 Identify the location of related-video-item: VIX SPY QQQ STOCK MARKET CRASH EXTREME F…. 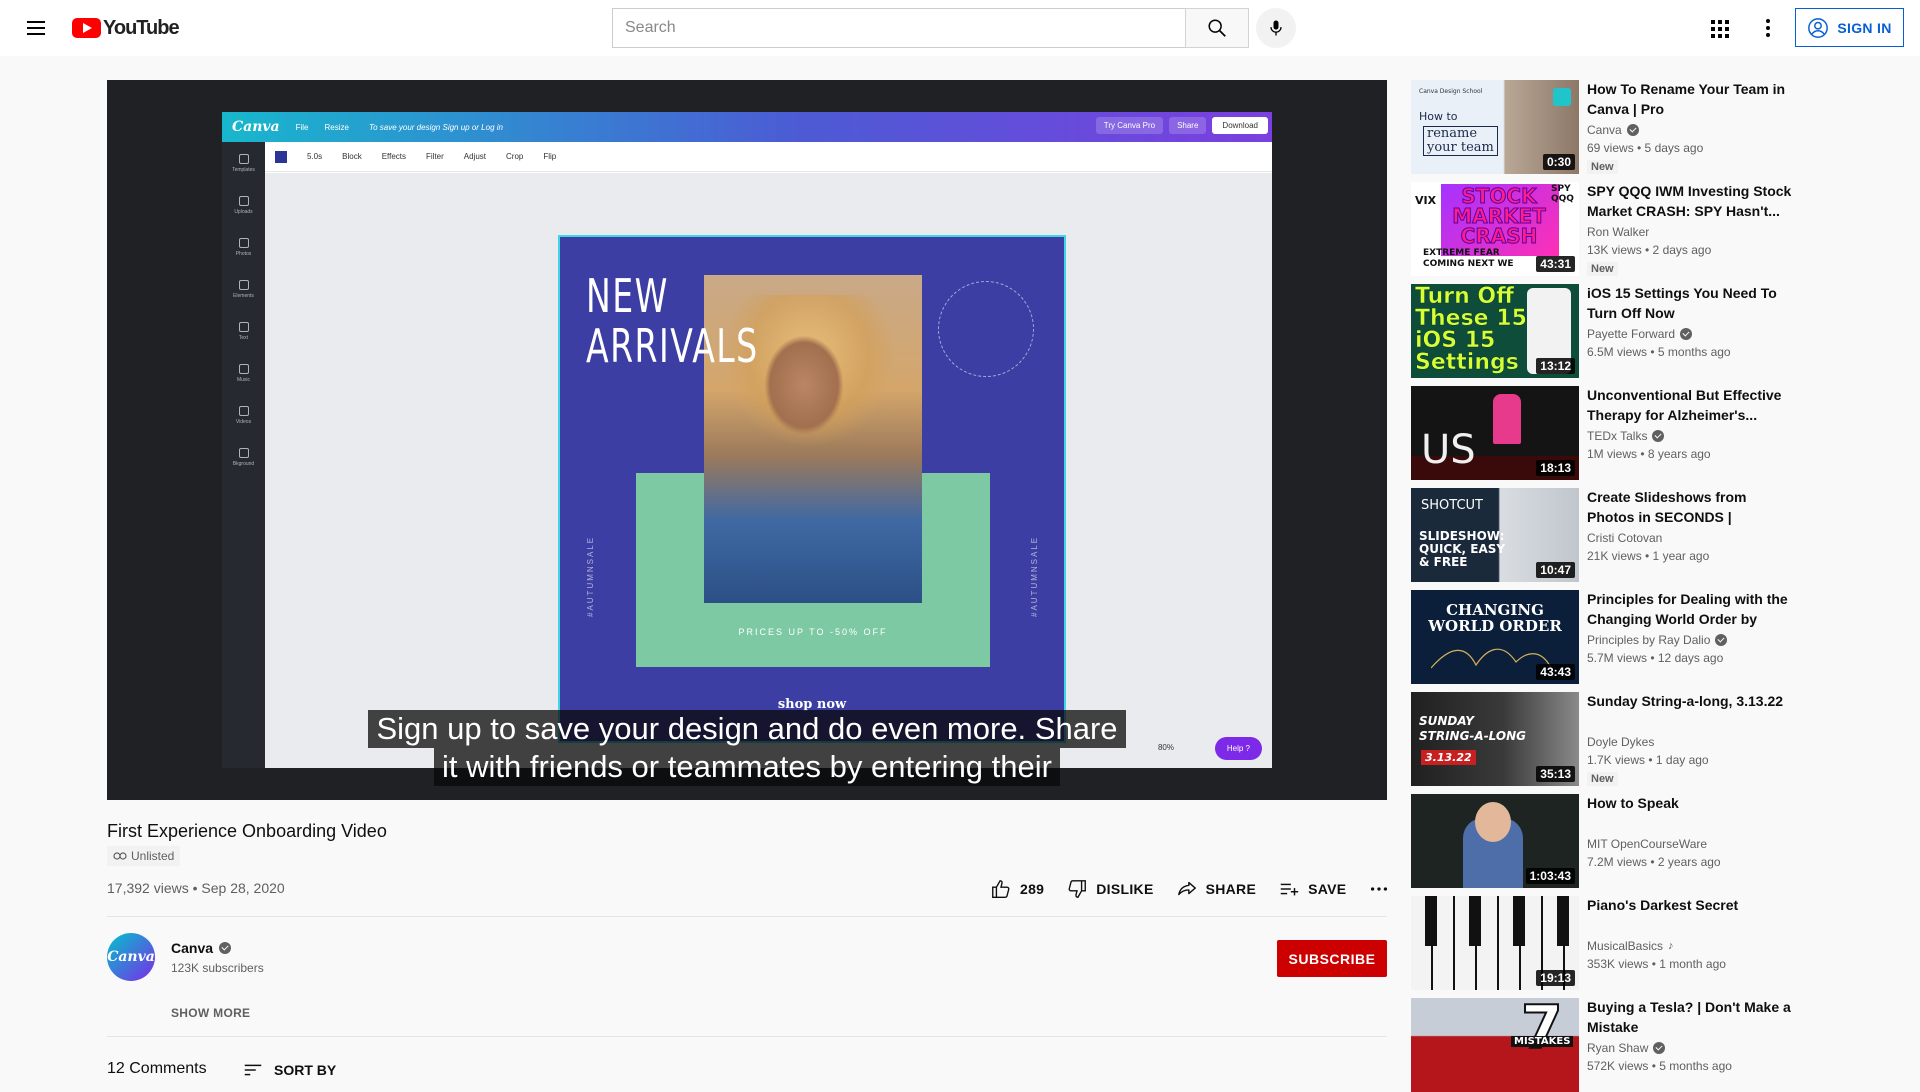
(1603, 229).